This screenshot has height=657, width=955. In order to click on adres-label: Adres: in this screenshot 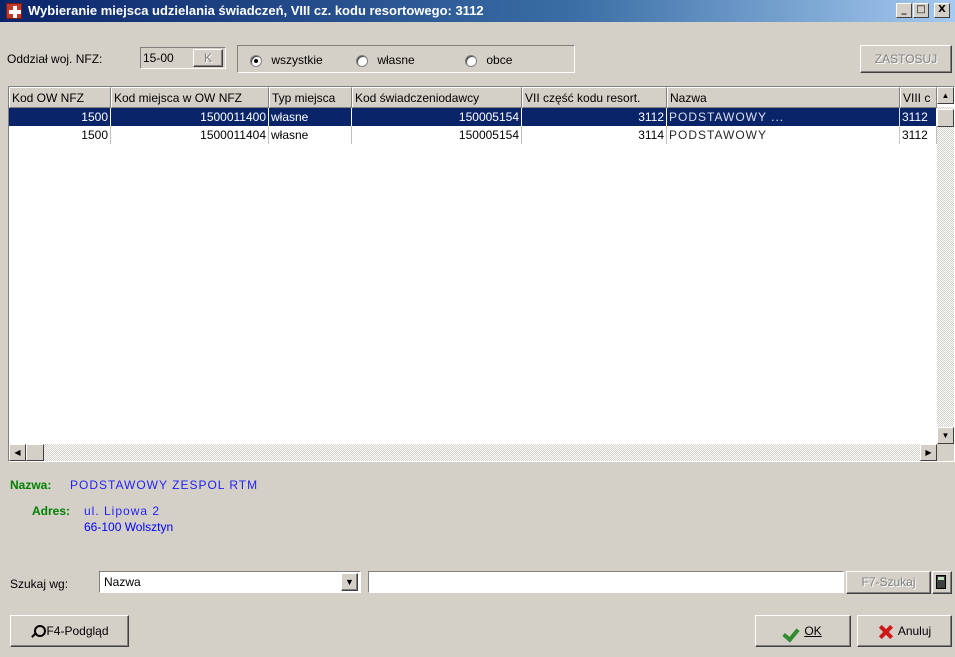, I will do `click(51, 511)`.